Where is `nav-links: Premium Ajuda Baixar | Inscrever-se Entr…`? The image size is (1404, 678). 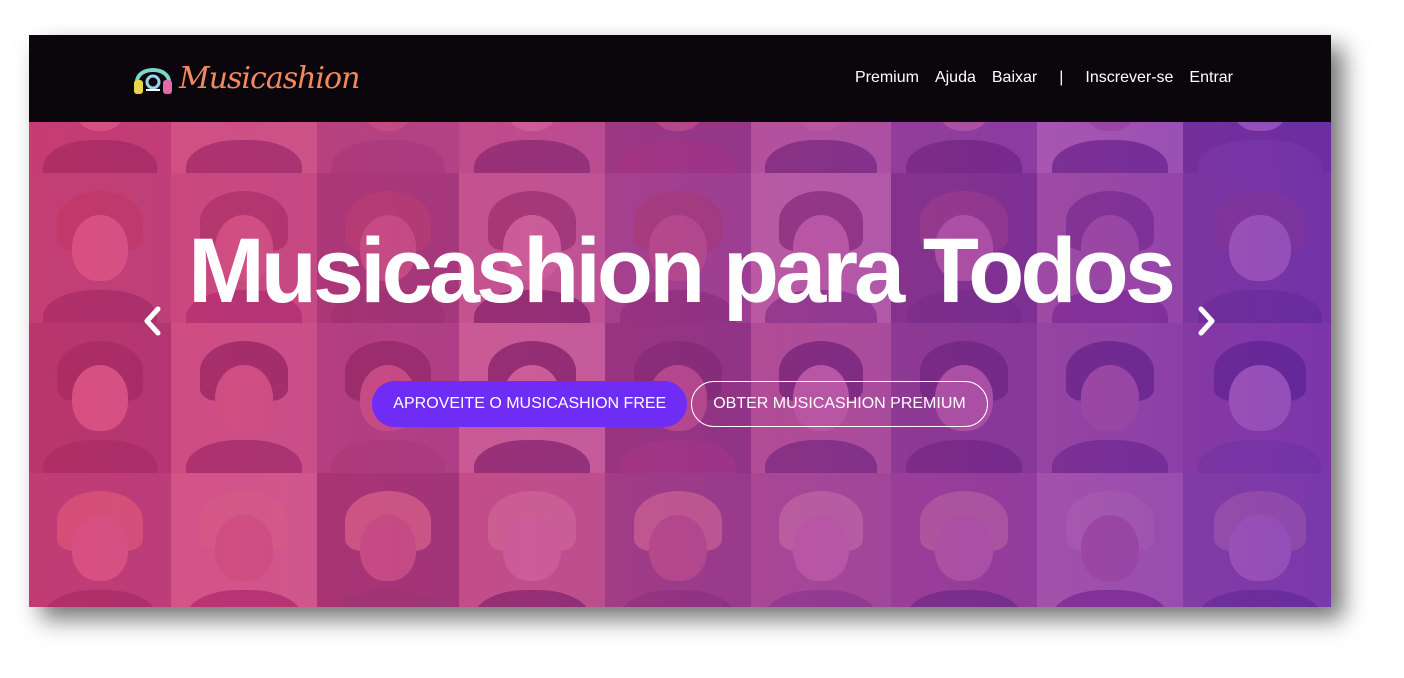
nav-links: Premium Ajuda Baixar | Inscrever-se Entr… is located at coordinates (1036, 78).